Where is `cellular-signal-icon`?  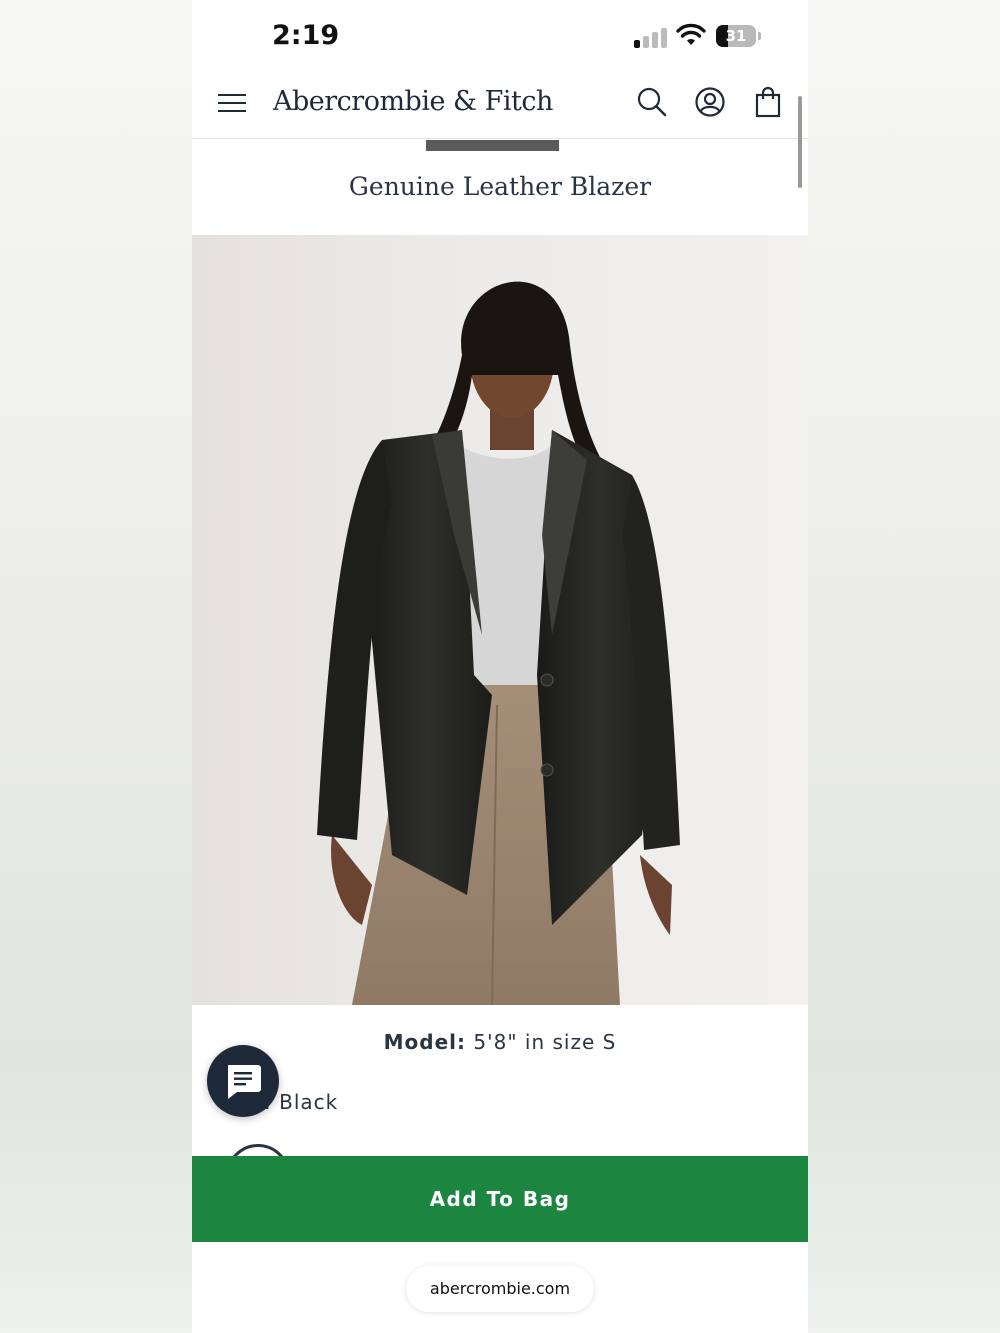
cellular-signal-icon is located at coordinates (651, 37).